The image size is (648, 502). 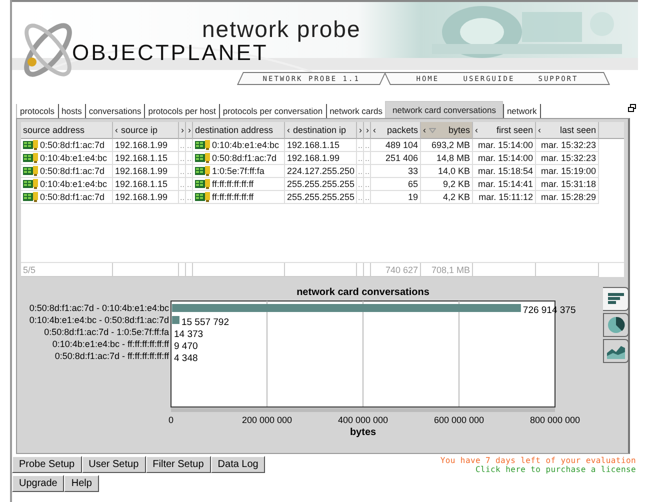 What do you see at coordinates (396, 158) in the screenshot?
I see `table-cell: 251 406` at bounding box center [396, 158].